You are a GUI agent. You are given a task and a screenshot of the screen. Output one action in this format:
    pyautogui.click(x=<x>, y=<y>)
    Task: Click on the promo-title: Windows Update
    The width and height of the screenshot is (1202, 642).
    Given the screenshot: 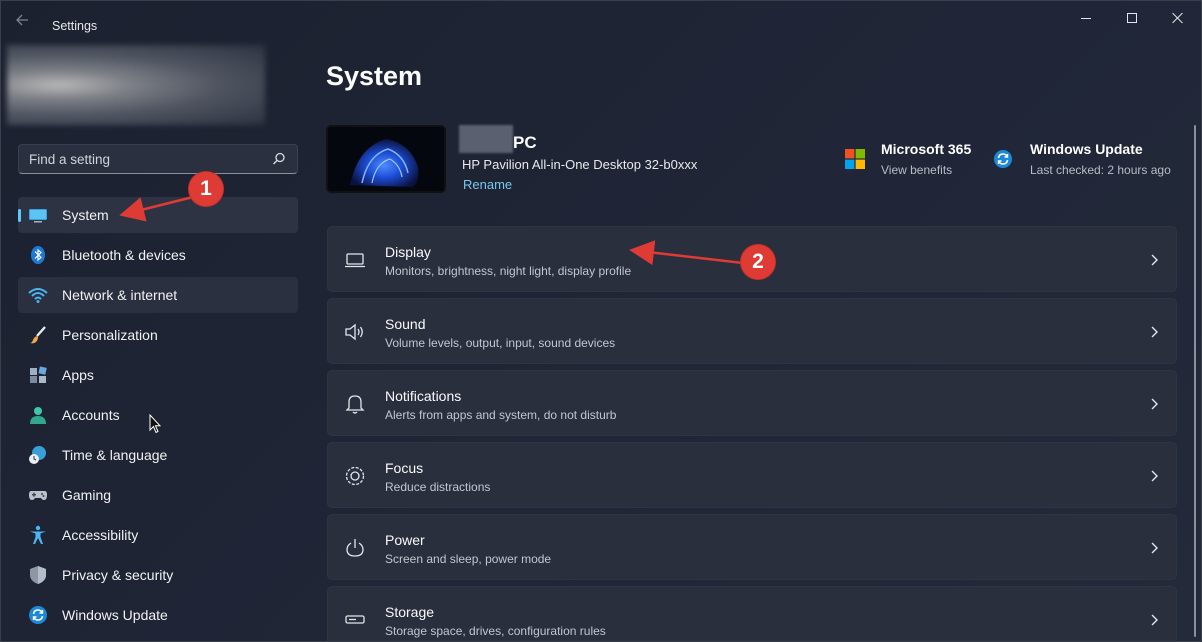 What is the action you would take?
    pyautogui.click(x=1086, y=149)
    